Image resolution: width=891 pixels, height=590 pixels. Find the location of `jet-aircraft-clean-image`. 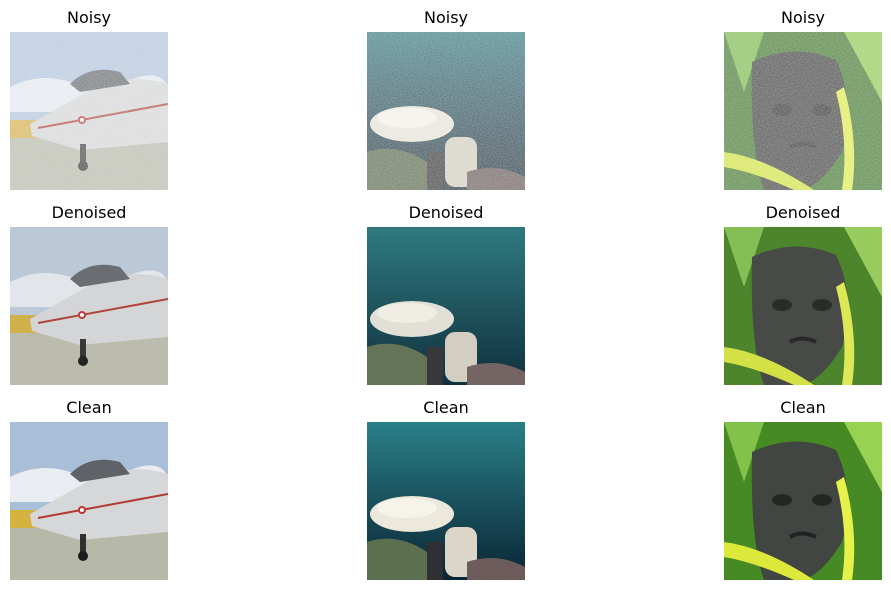

jet-aircraft-clean-image is located at coordinates (89, 501).